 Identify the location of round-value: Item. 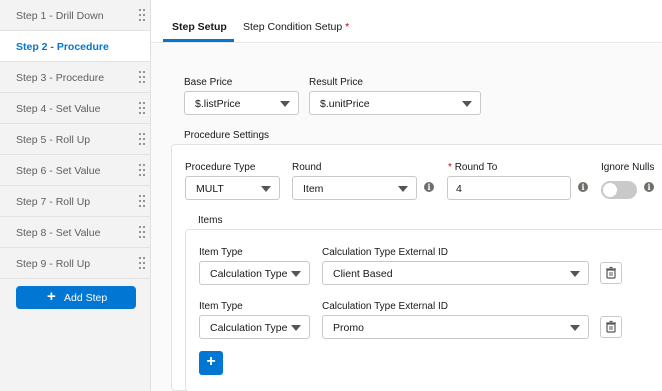
(313, 189).